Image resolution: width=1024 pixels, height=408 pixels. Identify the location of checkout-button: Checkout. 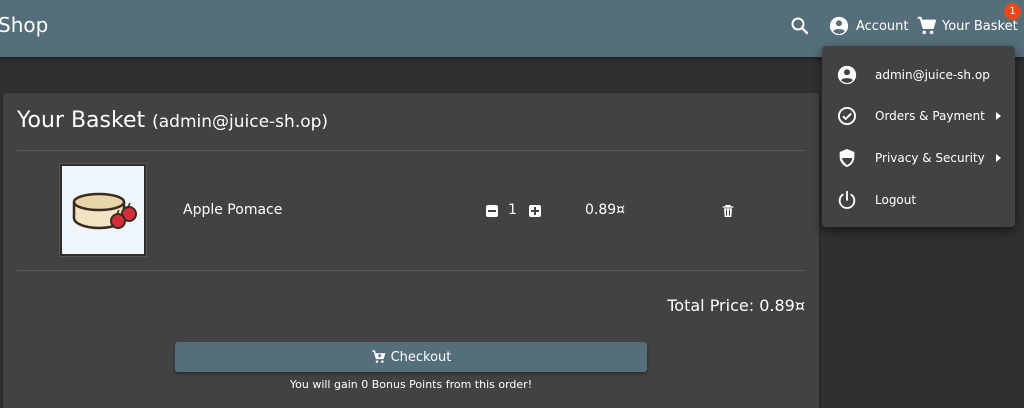
(411, 357).